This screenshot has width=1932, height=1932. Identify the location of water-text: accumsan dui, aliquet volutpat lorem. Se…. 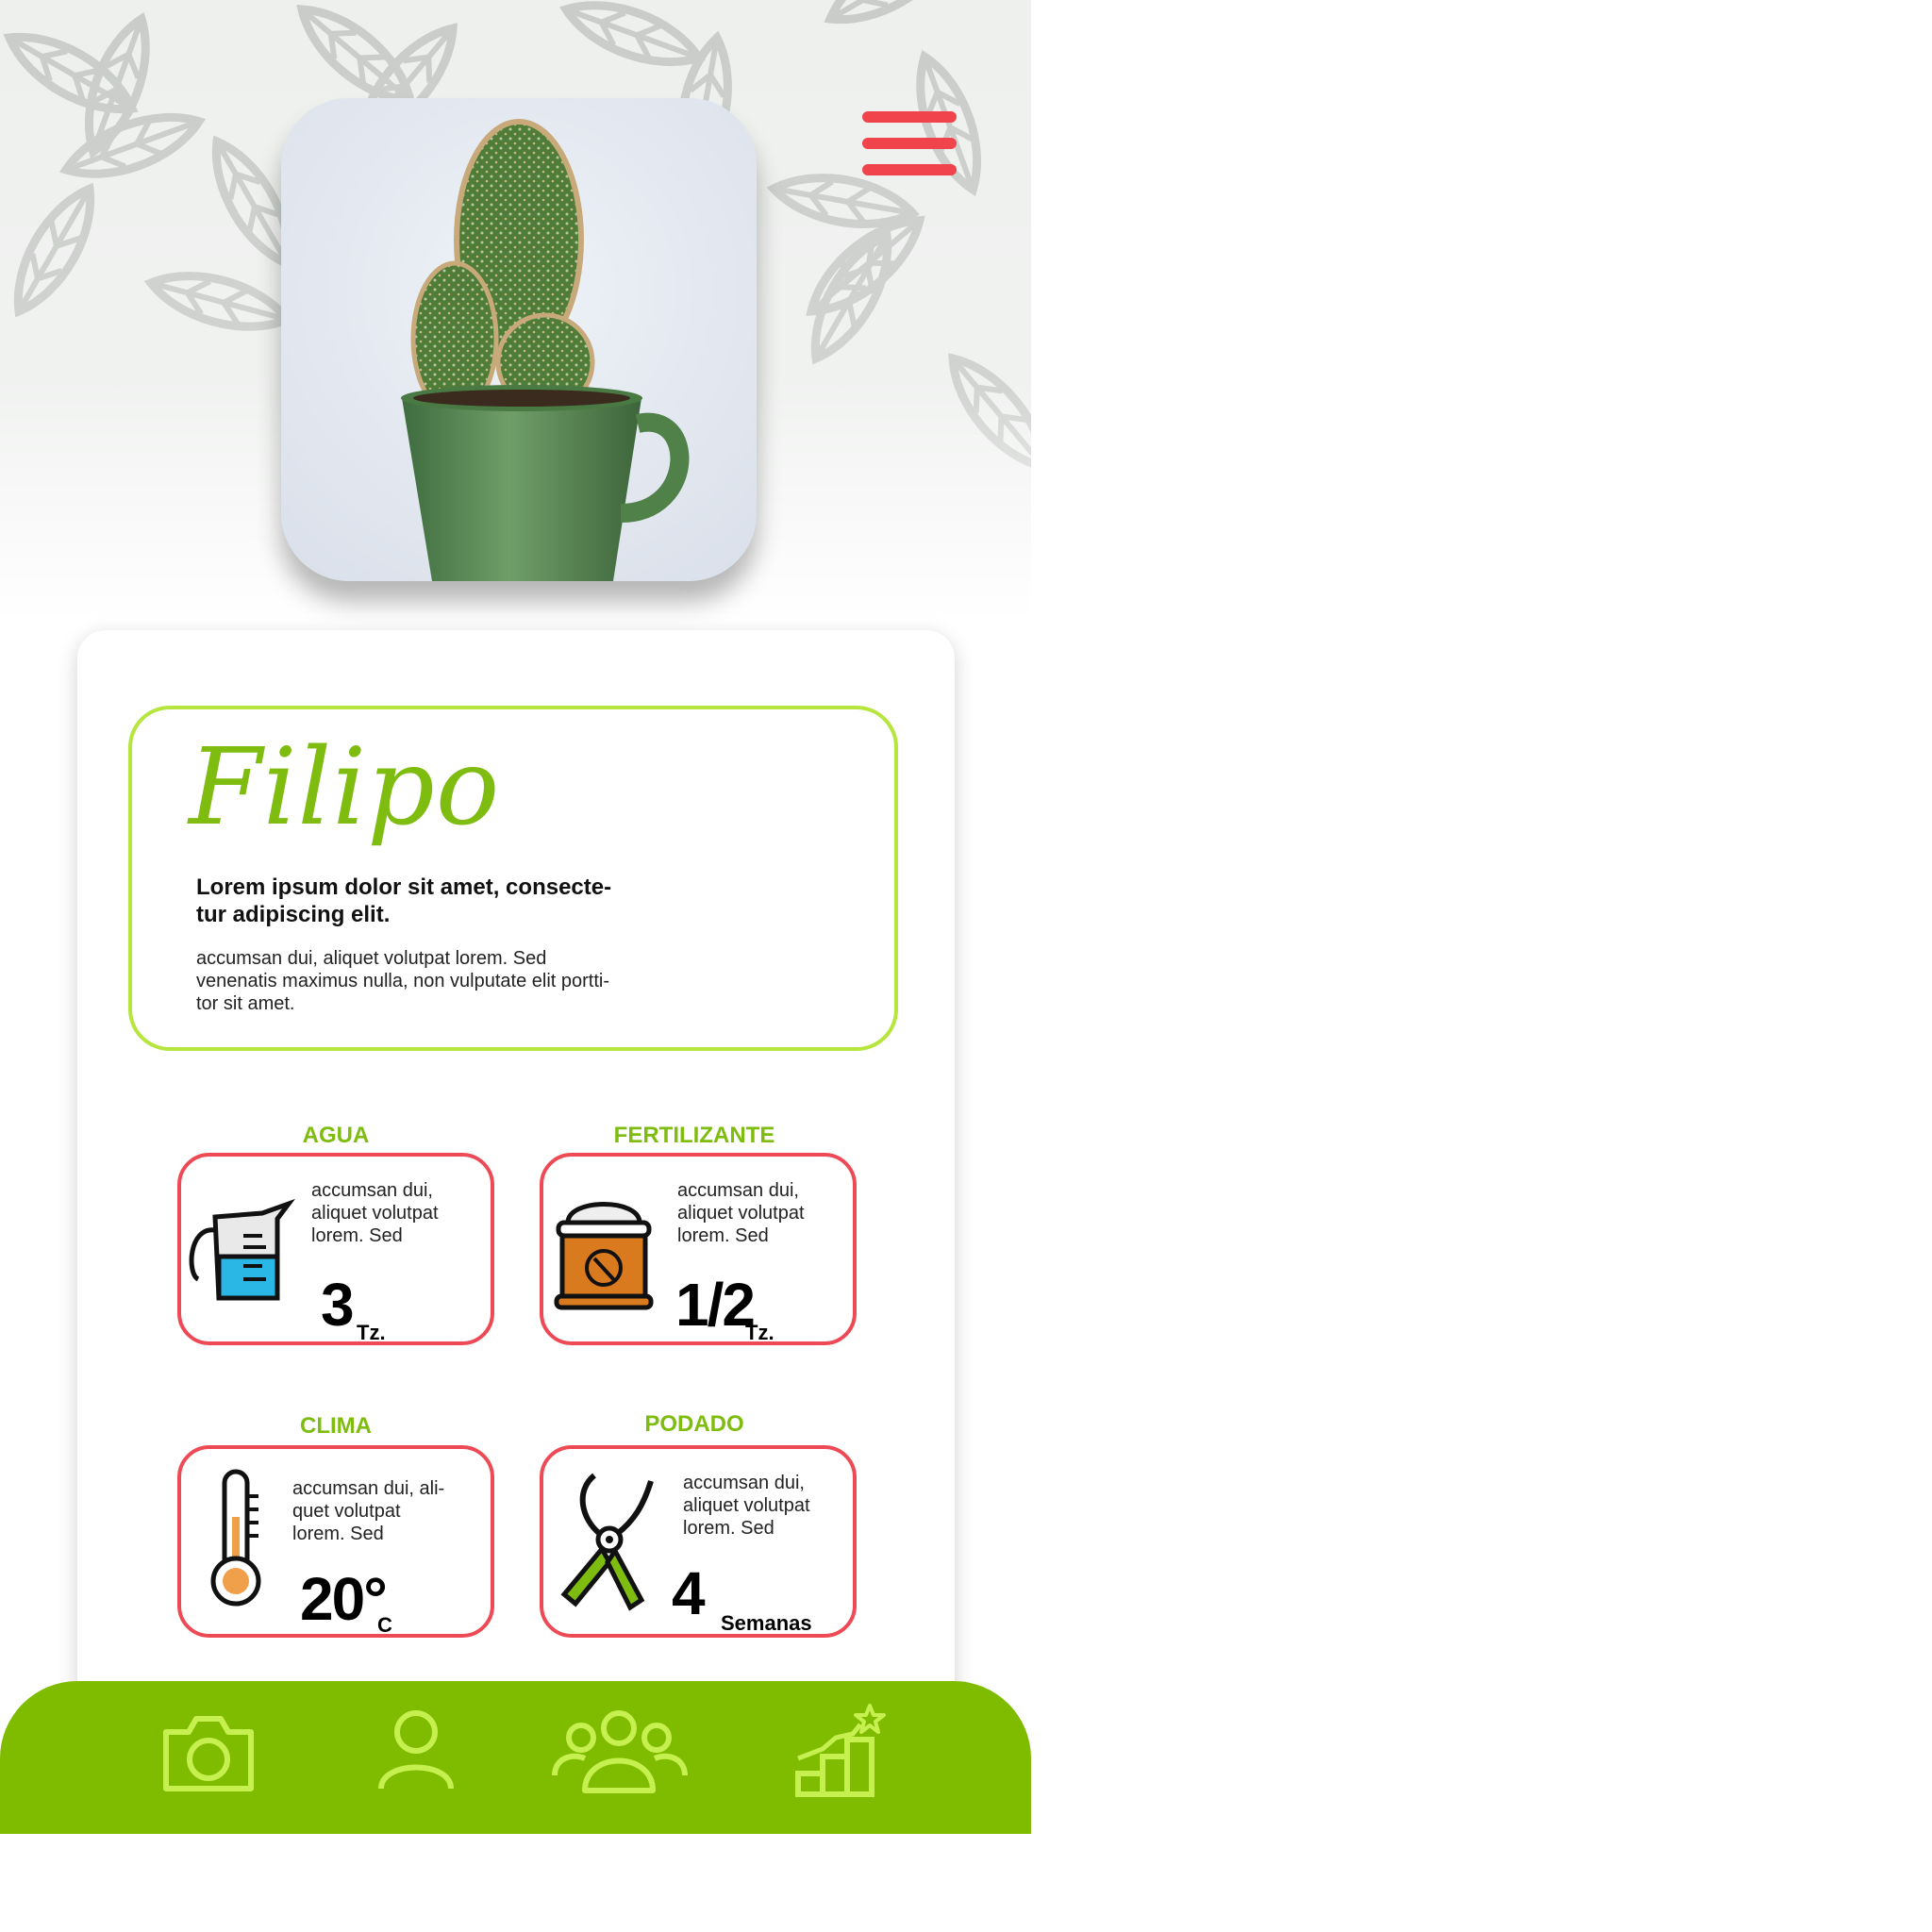
(375, 1213).